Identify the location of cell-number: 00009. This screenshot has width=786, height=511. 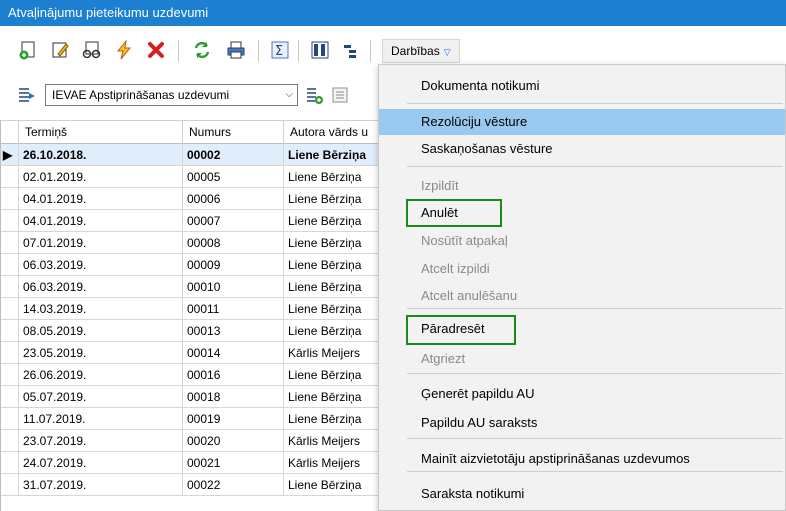
(233, 265).